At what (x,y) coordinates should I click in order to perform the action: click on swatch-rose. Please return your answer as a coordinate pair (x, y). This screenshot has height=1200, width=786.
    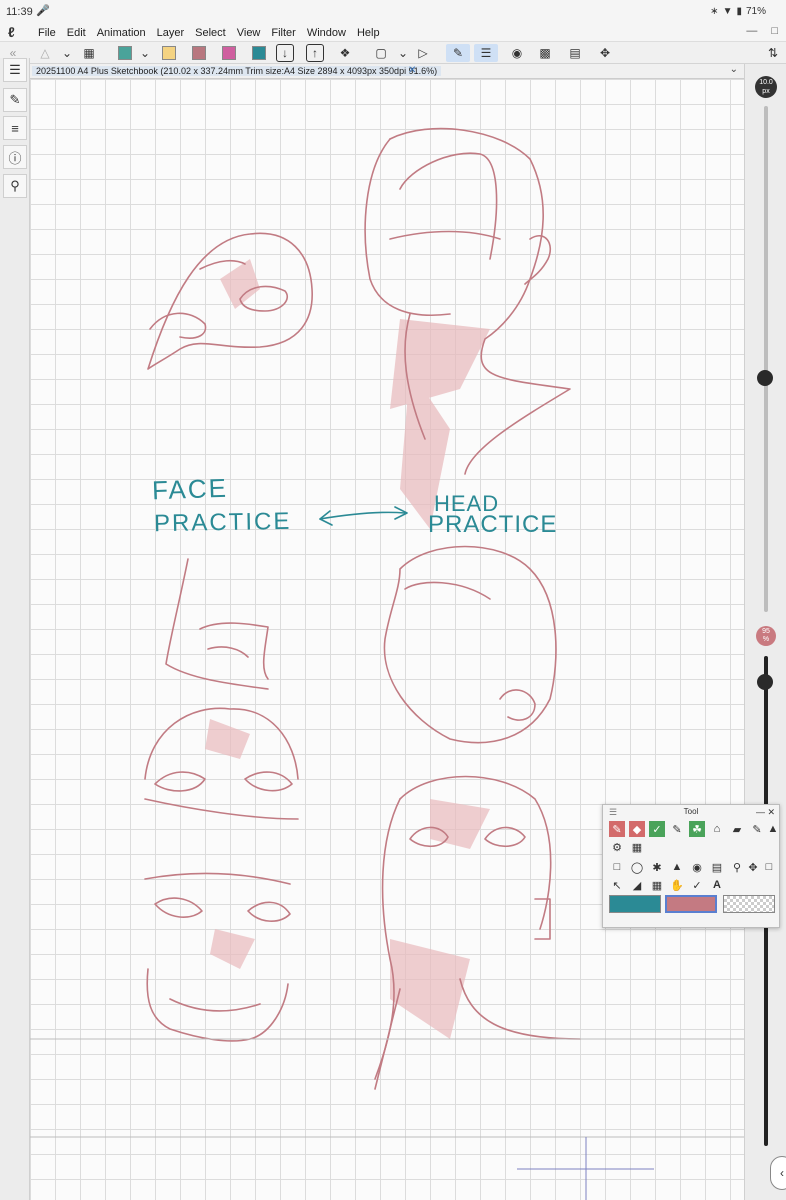
    Looking at the image, I should click on (199, 53).